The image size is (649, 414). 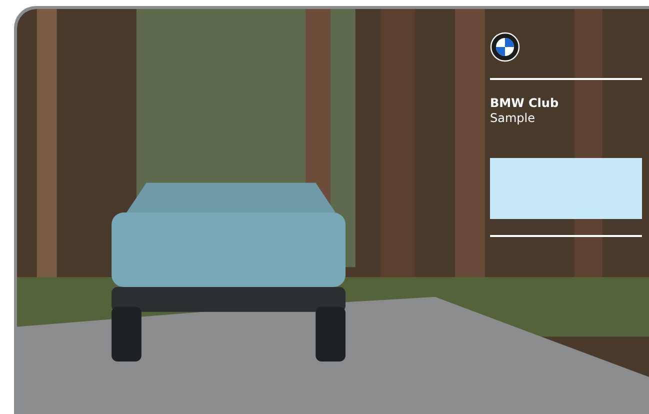 What do you see at coordinates (505, 47) in the screenshot?
I see `logo-icon` at bounding box center [505, 47].